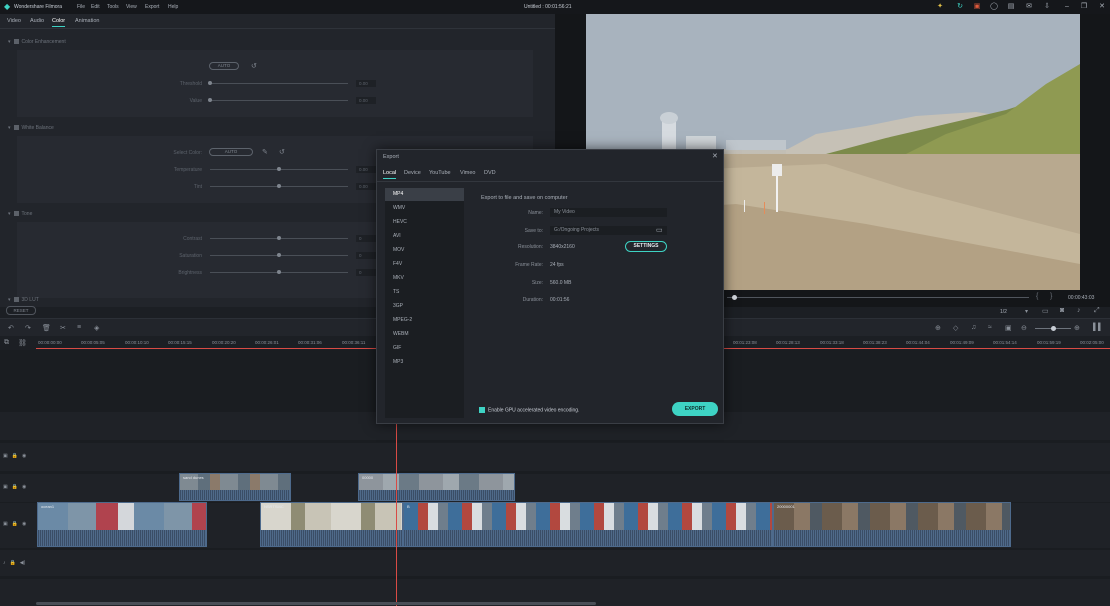 This screenshot has width=1110, height=606. I want to click on preview-quality: 1/2, so click(1003, 312).